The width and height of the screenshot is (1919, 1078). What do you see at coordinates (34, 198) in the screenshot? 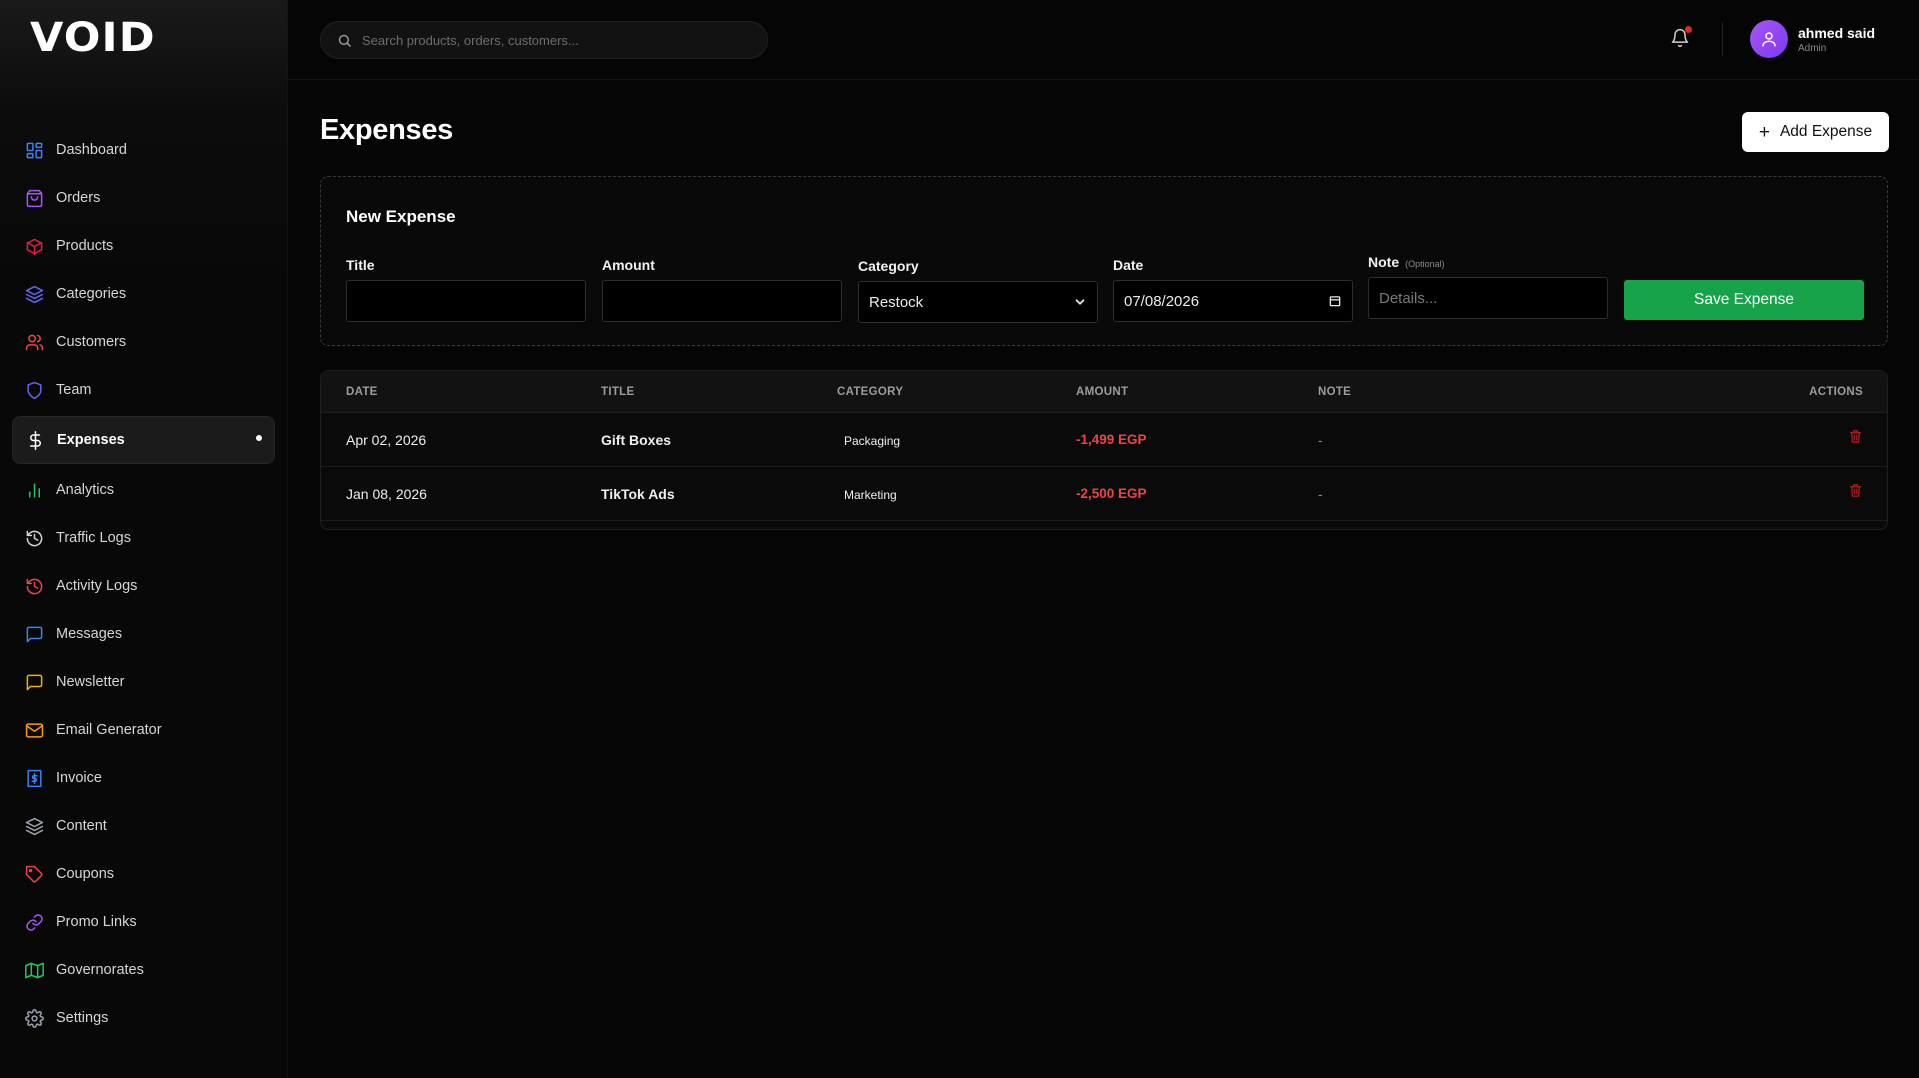
I see `shopping-bag-icon` at bounding box center [34, 198].